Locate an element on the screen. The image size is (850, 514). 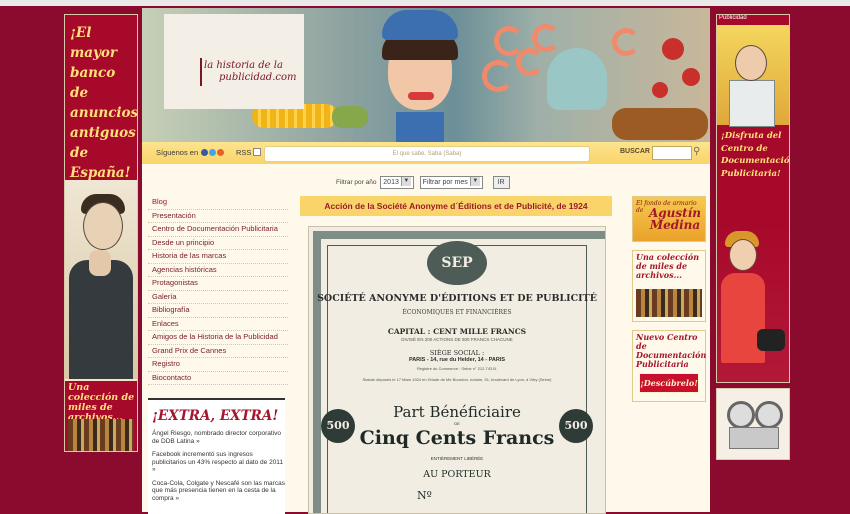
search-label: BUSCAR is located at coordinates (635, 151).